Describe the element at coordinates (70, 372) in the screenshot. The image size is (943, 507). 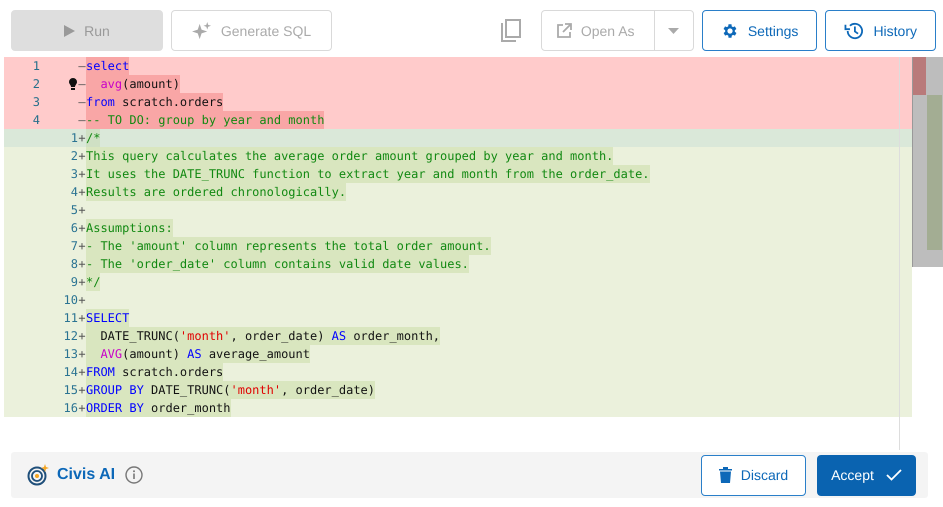
I see `line-number: 14` at that location.